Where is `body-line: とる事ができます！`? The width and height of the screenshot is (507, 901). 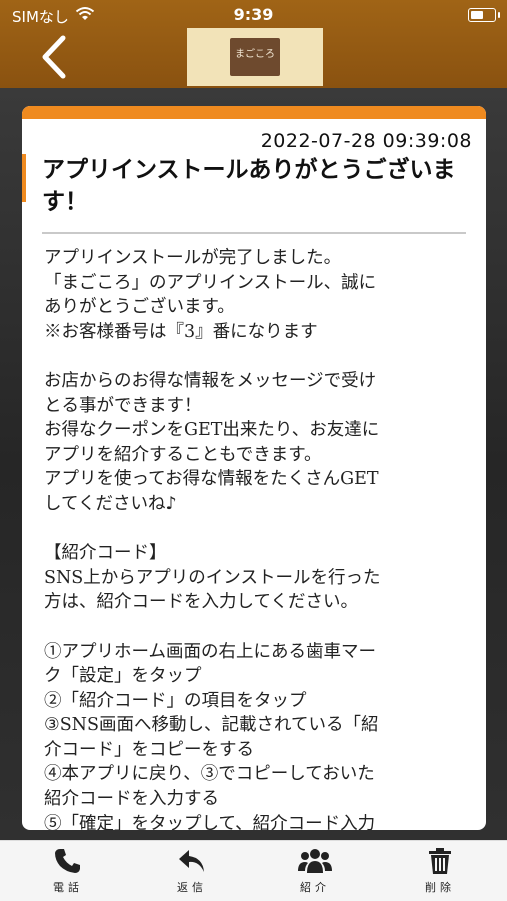
body-line: とる事ができます！ is located at coordinates (123, 405).